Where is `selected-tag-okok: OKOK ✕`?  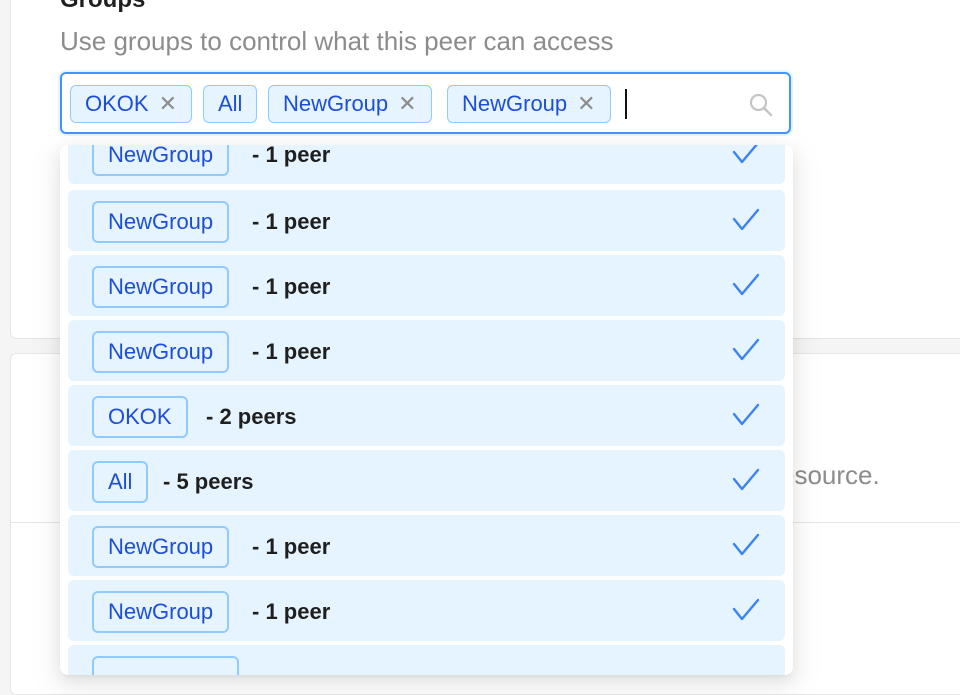
selected-tag-okok: OKOK ✕ is located at coordinates (131, 104).